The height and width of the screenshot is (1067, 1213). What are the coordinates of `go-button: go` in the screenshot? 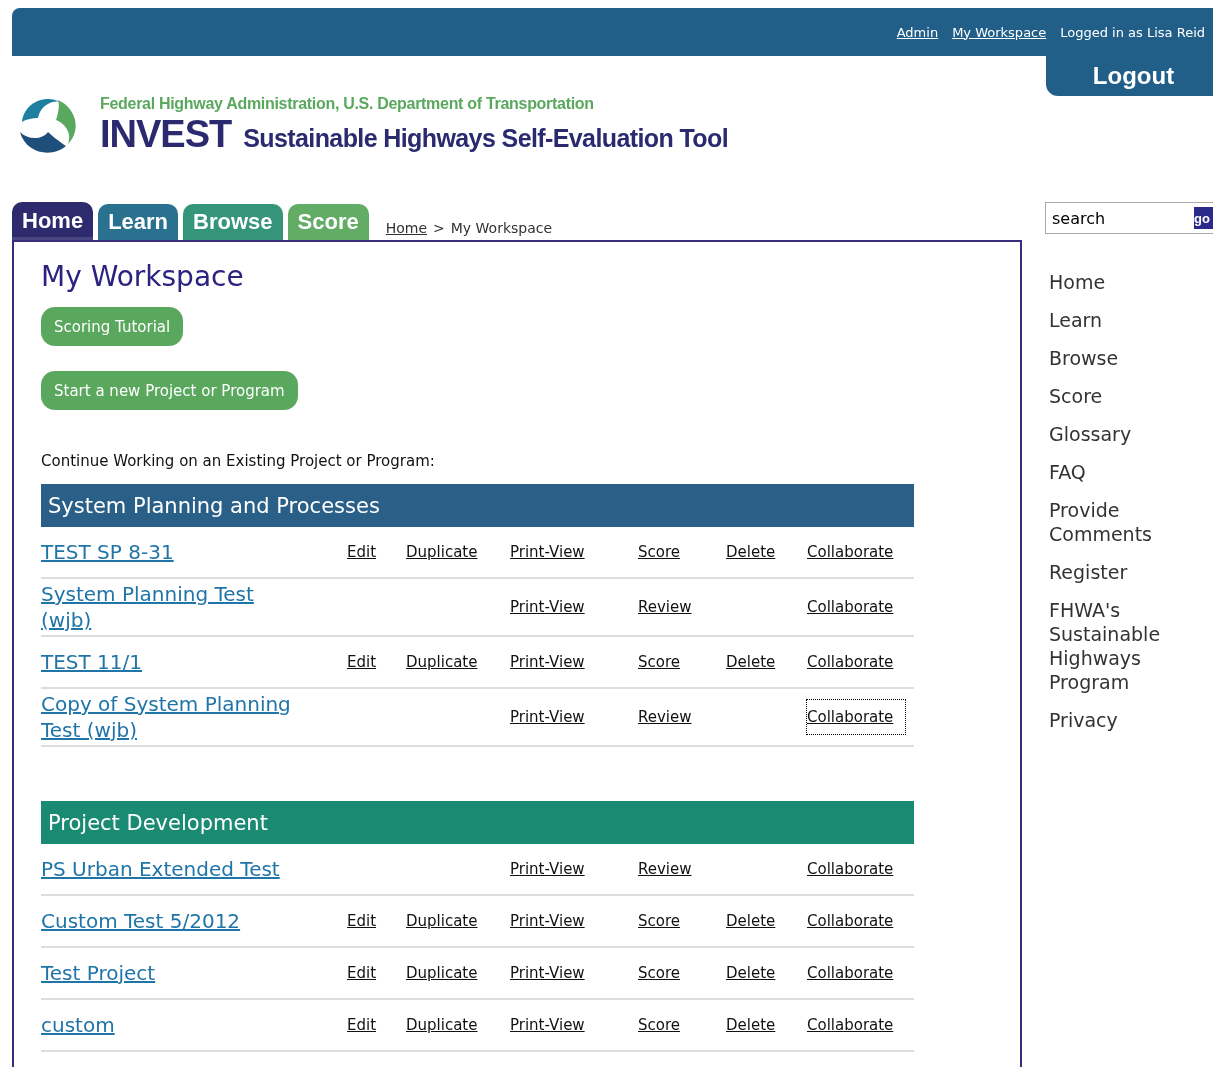 It's located at (1203, 218).